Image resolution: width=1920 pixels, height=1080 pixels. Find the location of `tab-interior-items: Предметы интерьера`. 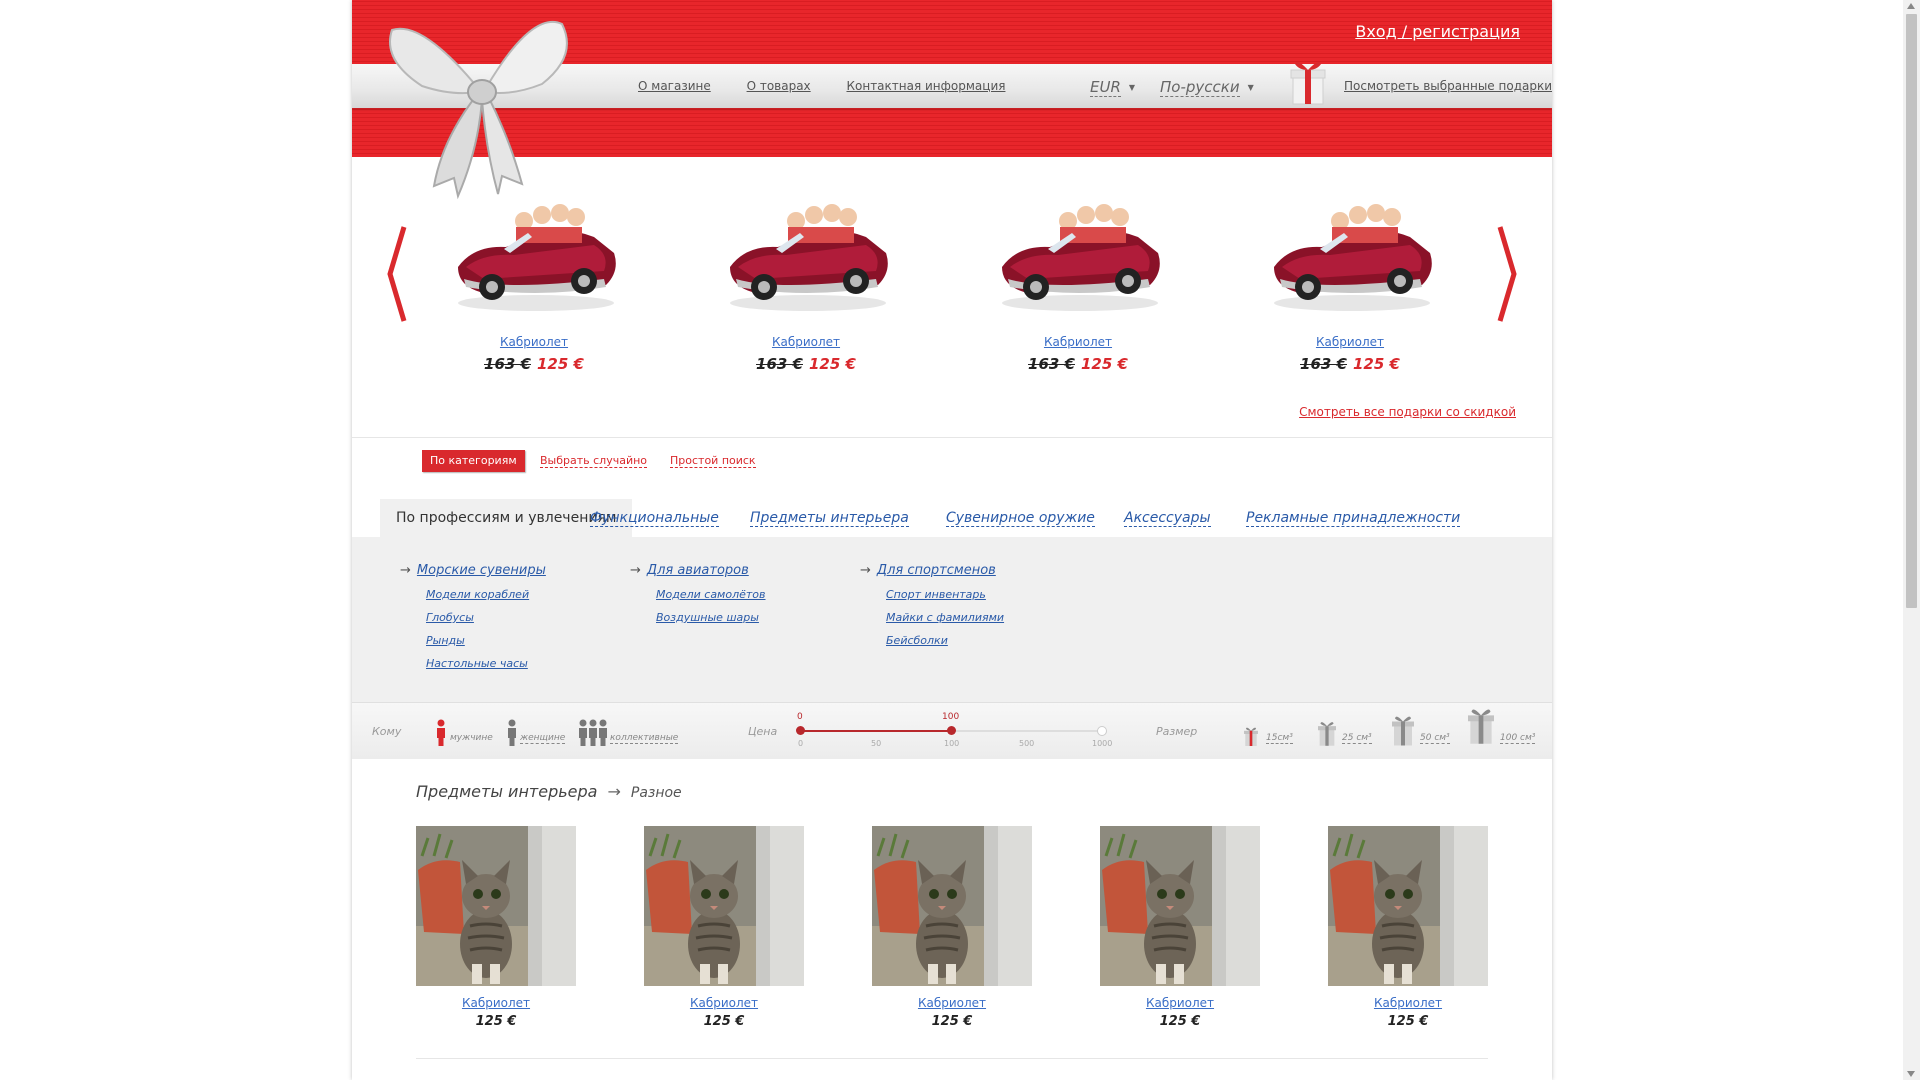

tab-interior-items: Предметы интерьера is located at coordinates (829, 518).